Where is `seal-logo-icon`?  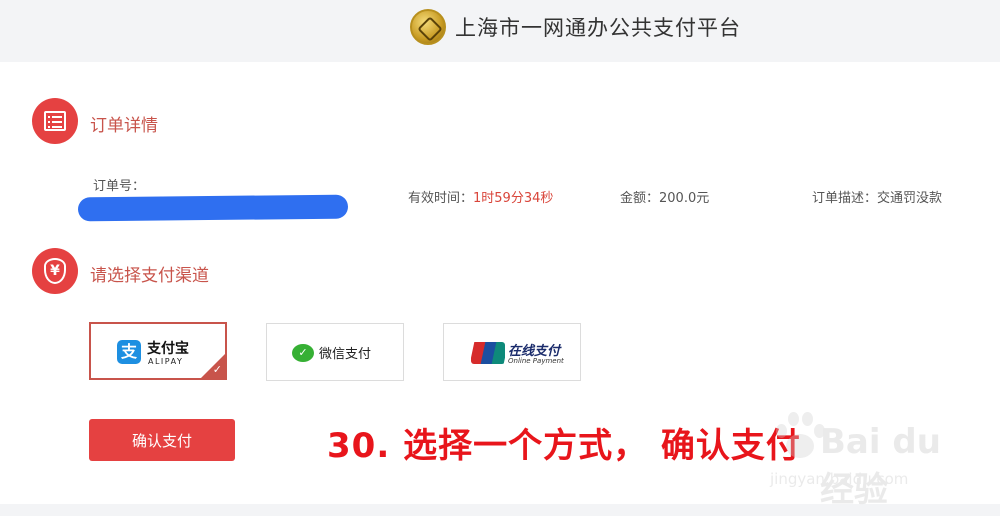
seal-logo-icon is located at coordinates (428, 27).